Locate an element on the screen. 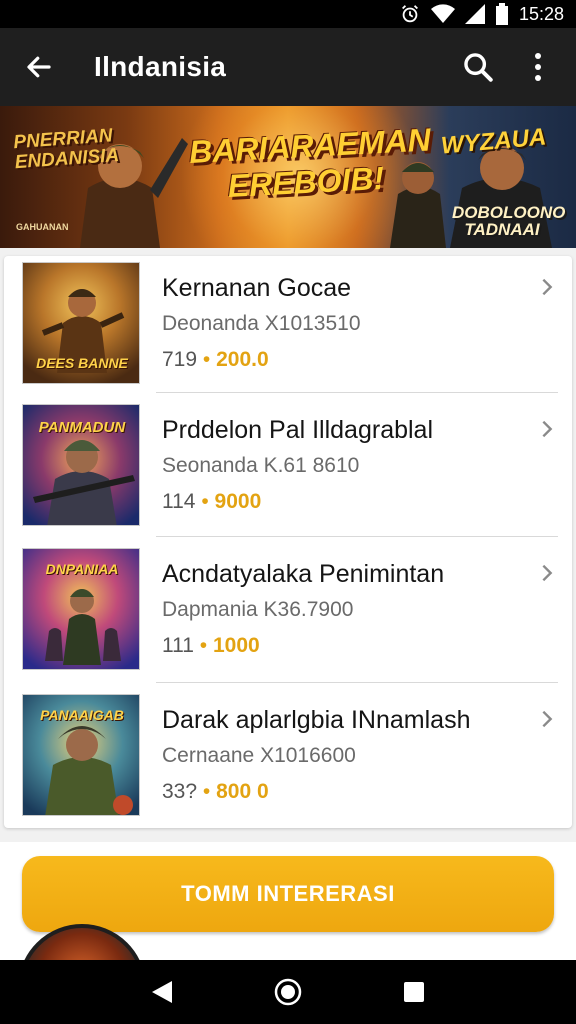 The height and width of the screenshot is (1024, 576). signal-icon is located at coordinates (474, 14).